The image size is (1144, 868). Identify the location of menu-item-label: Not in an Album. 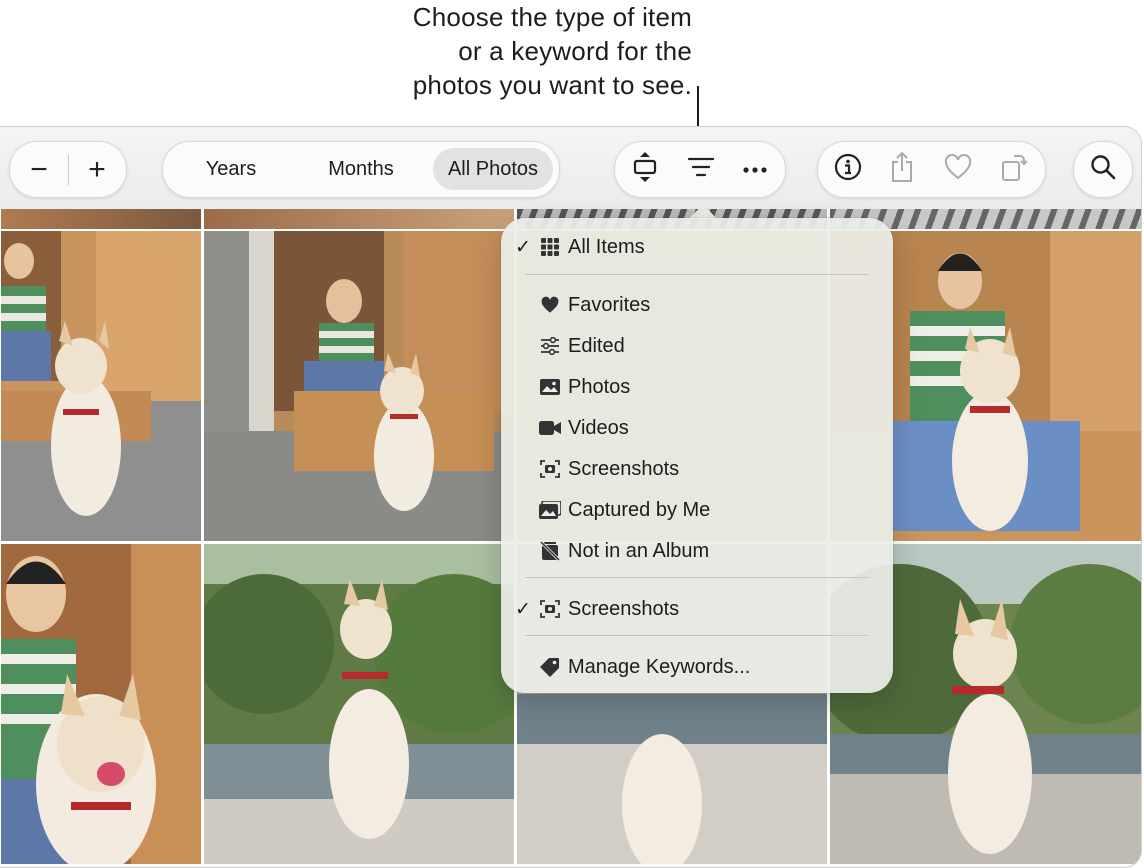
(639, 550).